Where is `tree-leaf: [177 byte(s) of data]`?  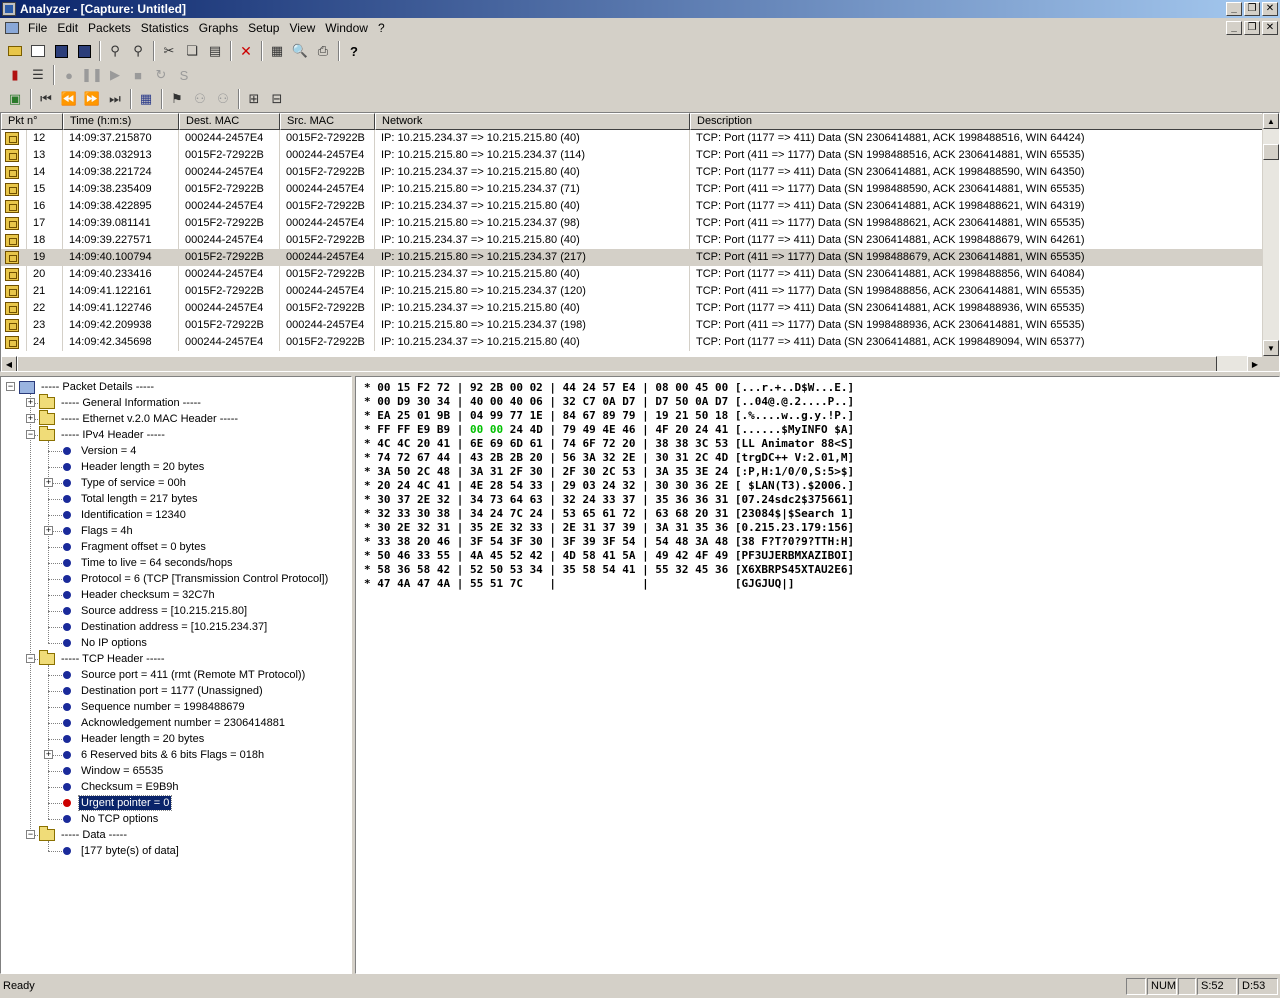 tree-leaf: [177 byte(s) of data] is located at coordinates (120, 851).